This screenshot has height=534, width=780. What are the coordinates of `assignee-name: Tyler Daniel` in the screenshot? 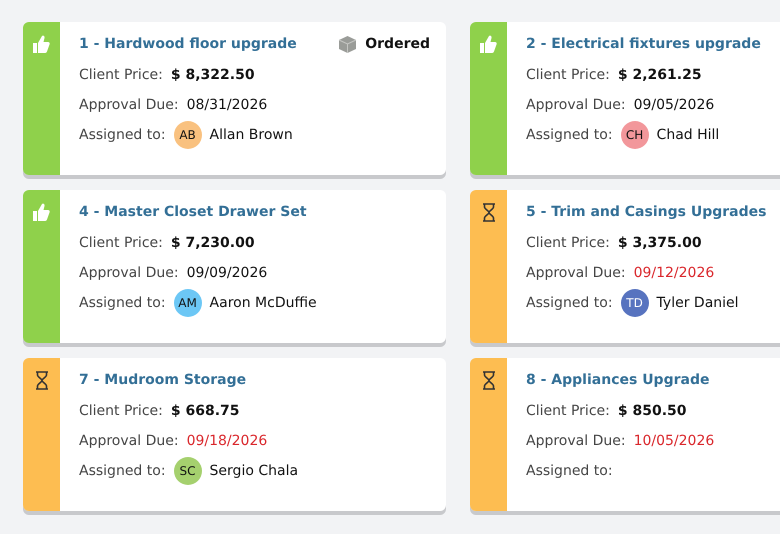 It's located at (697, 302).